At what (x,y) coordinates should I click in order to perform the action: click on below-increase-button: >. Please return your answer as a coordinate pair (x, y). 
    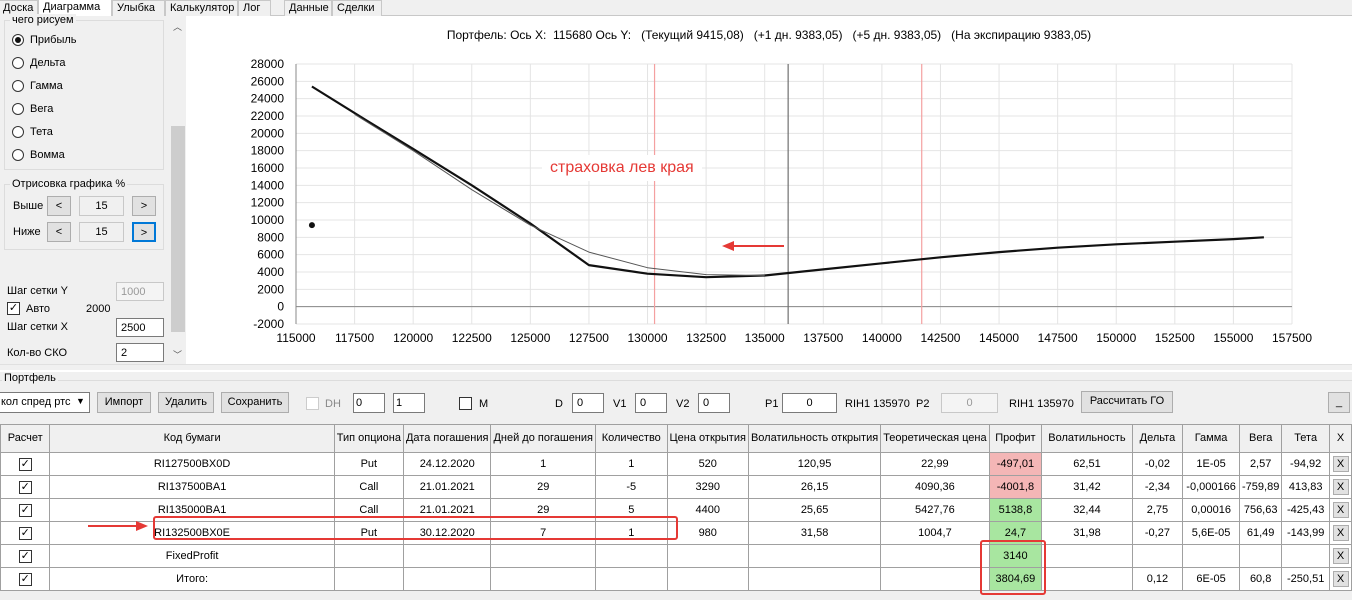
    Looking at the image, I should click on (144, 232).